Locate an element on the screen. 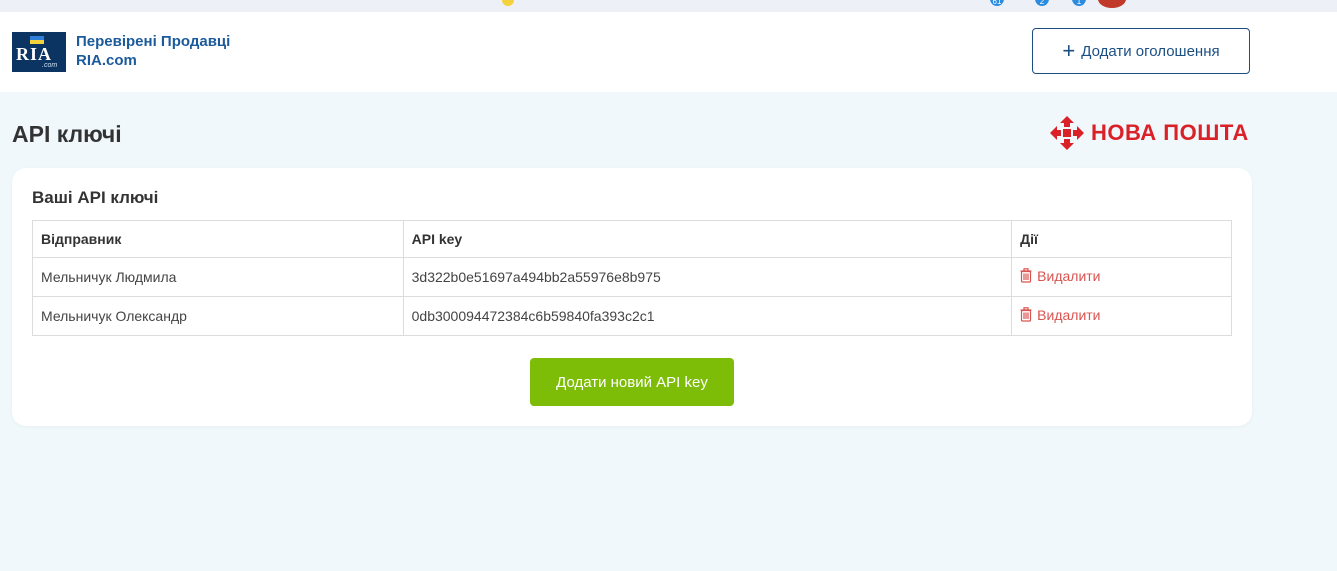 This screenshot has height=571, width=1337. user-avatar is located at coordinates (1112, 4).